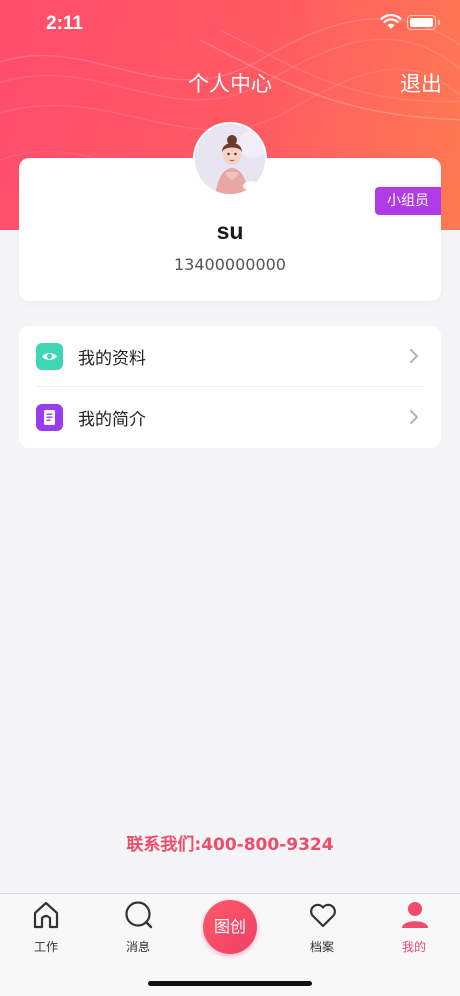  I want to click on document-icon, so click(49, 417).